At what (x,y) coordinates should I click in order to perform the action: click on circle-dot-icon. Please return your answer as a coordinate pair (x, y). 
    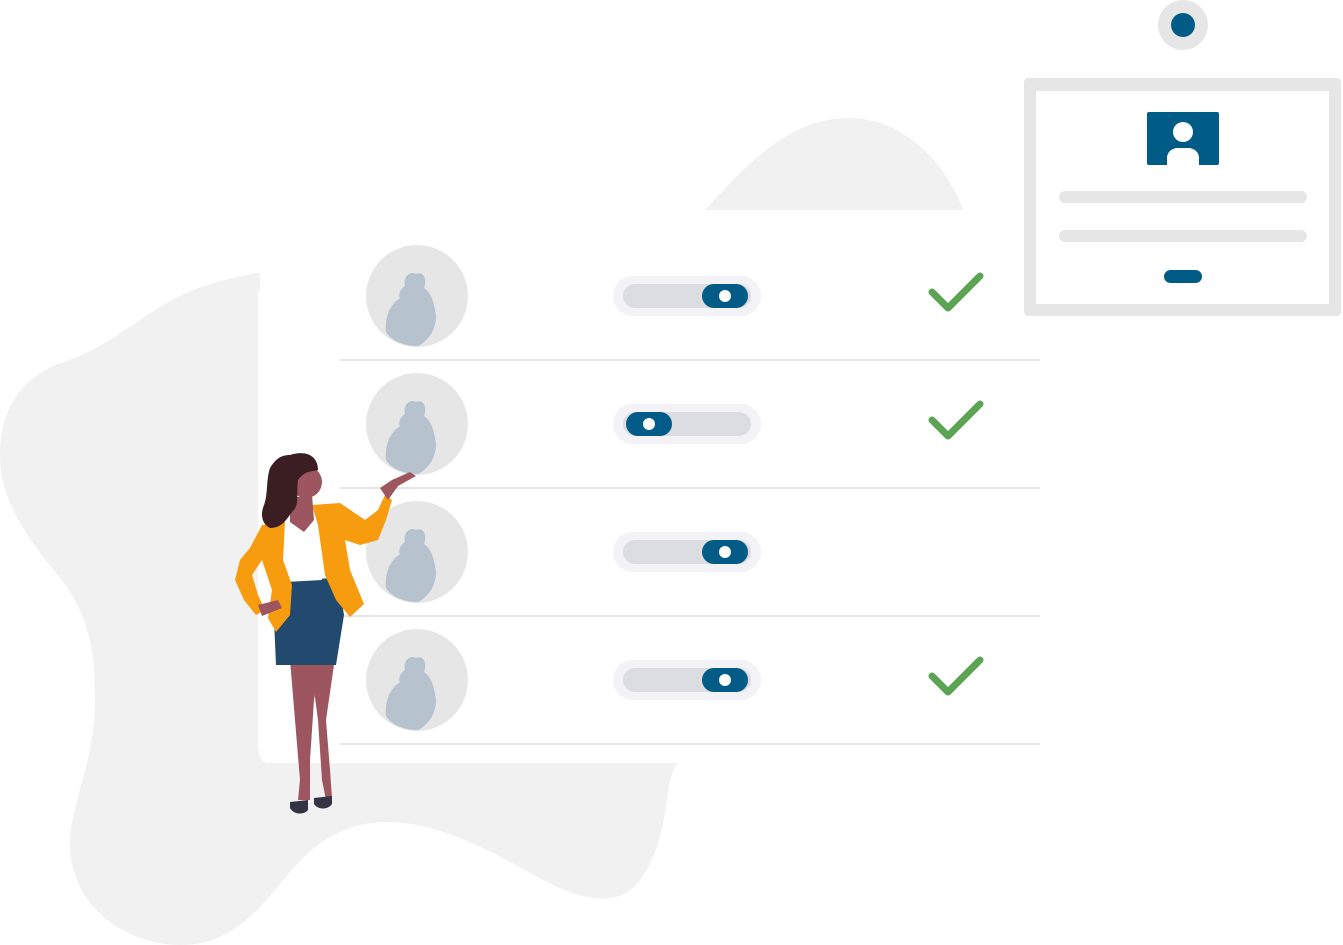
    Looking at the image, I should click on (1183, 25).